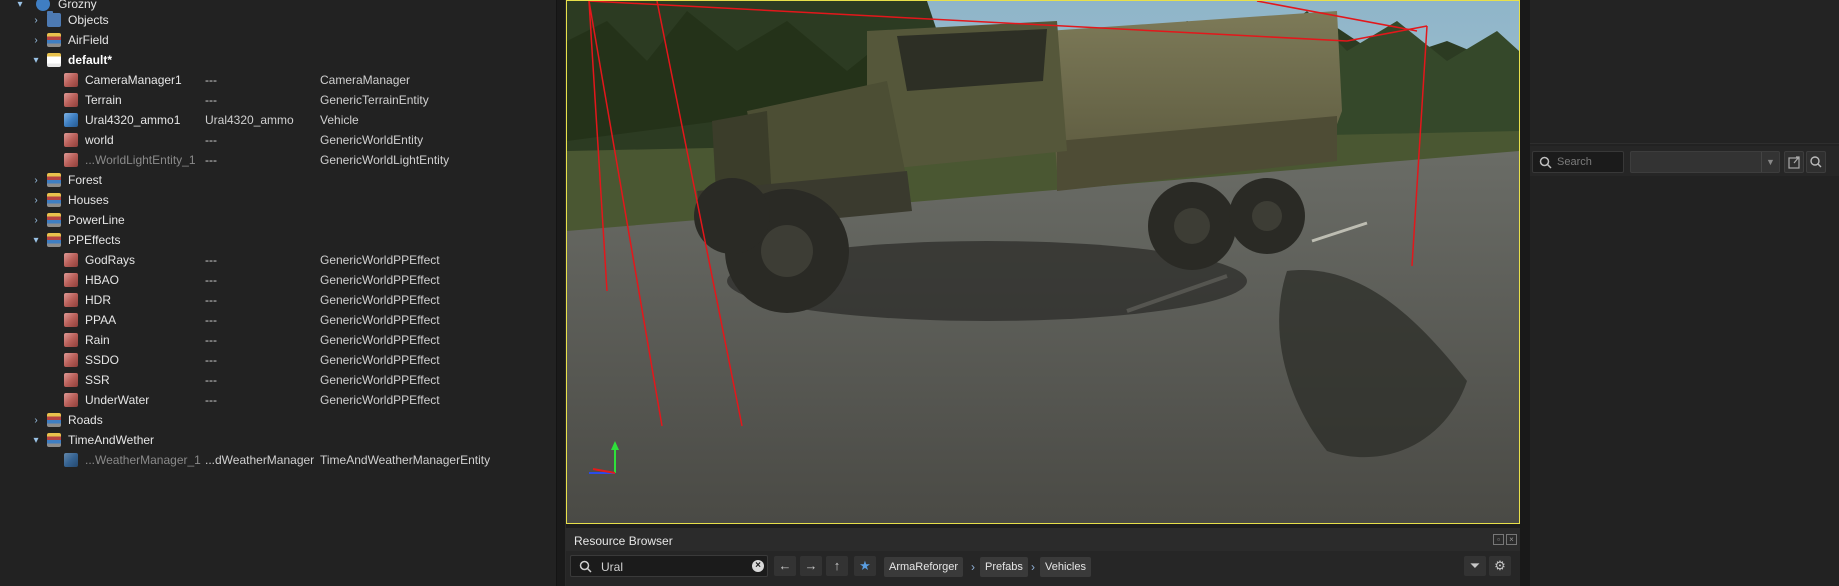 Image resolution: width=1839 pixels, height=586 pixels. Describe the element at coordinates (278, 320) in the screenshot. I see `tree-row-entity: PPAA --- GenericWorldPPEffect` at that location.